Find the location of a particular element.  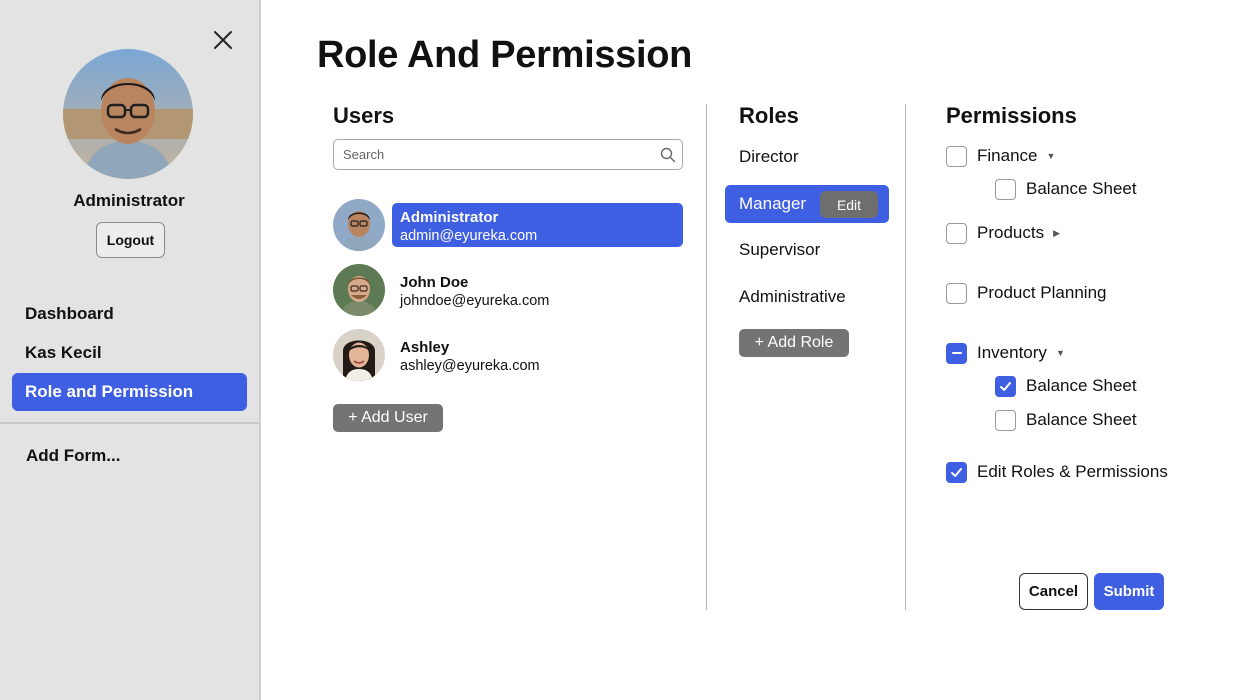

close-icon is located at coordinates (223, 40).